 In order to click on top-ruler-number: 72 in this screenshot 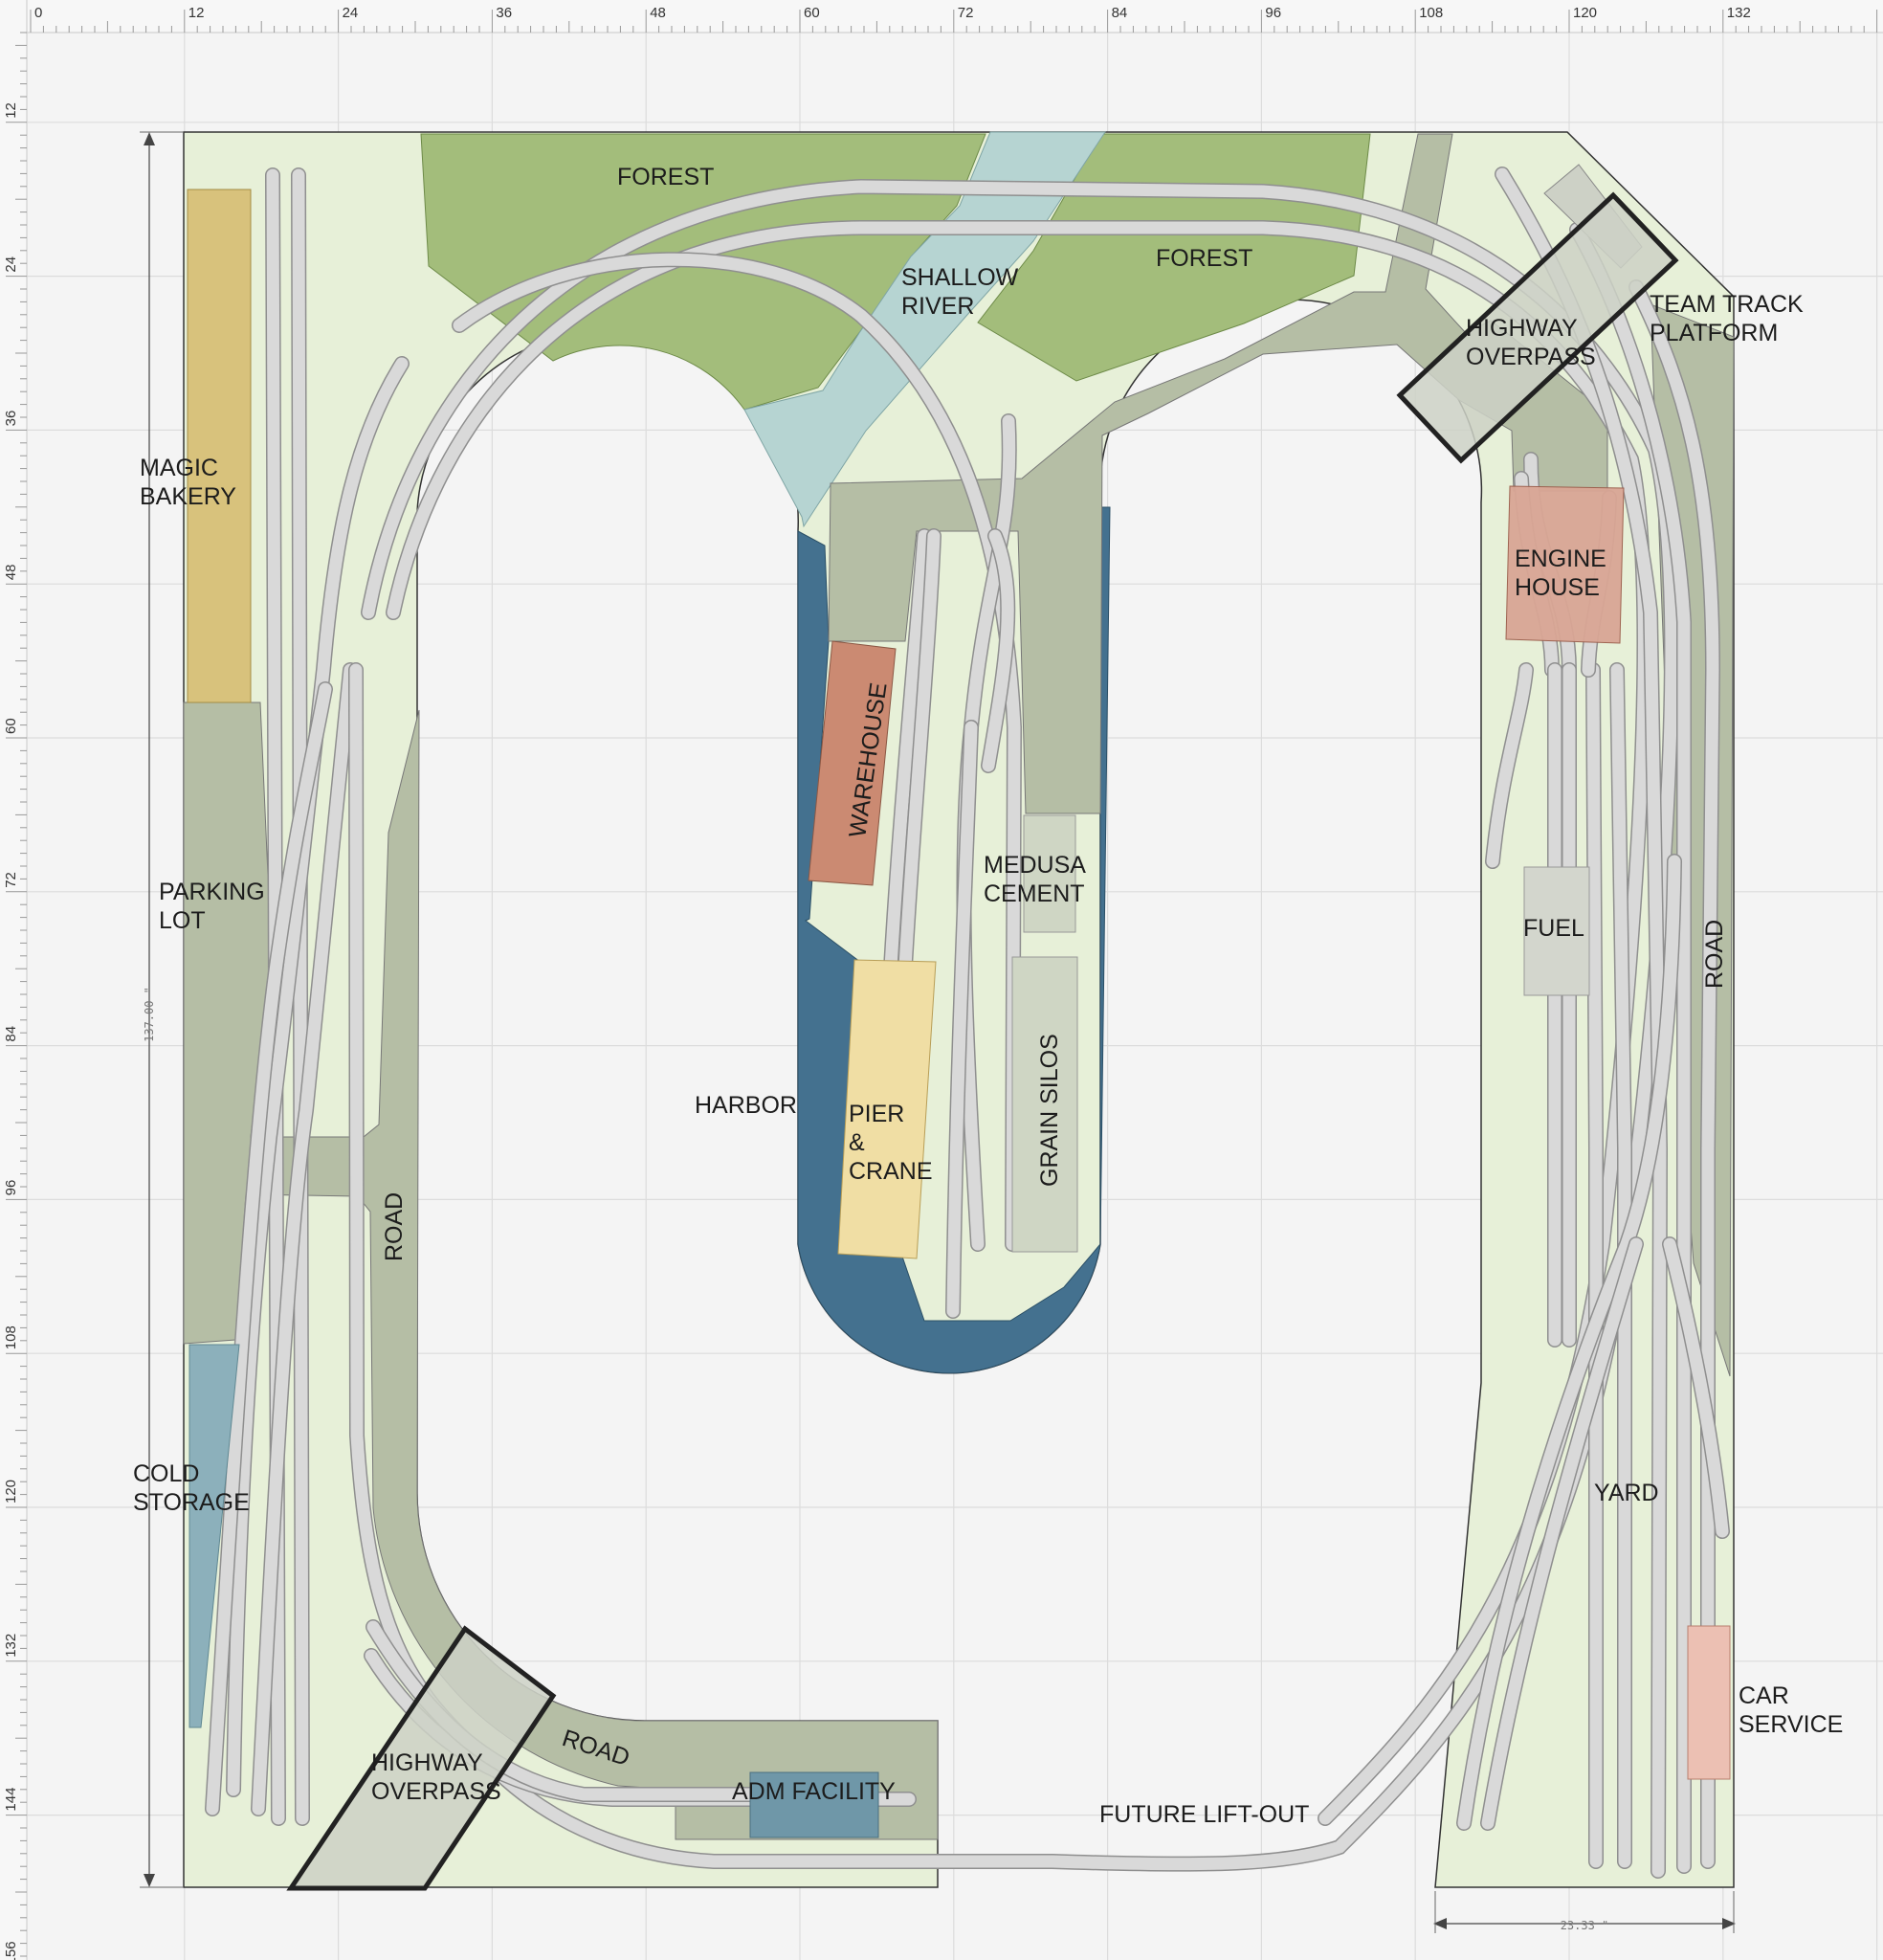, I will do `click(966, 13)`.